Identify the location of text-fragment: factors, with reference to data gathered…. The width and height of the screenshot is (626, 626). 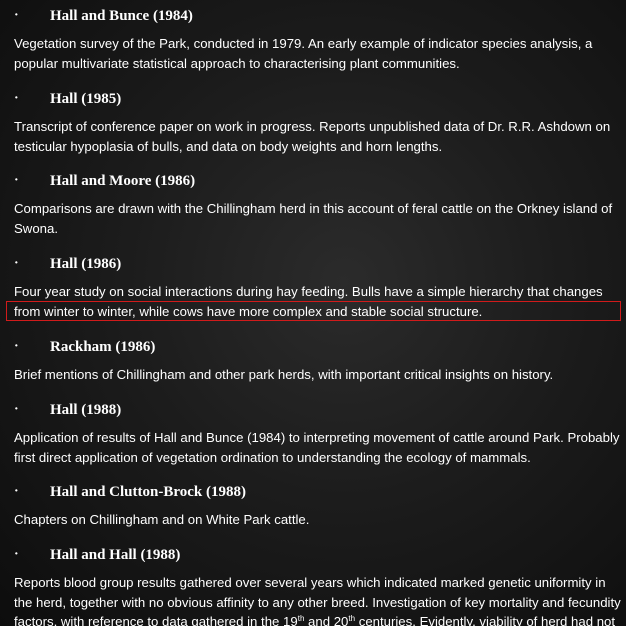
(156, 620).